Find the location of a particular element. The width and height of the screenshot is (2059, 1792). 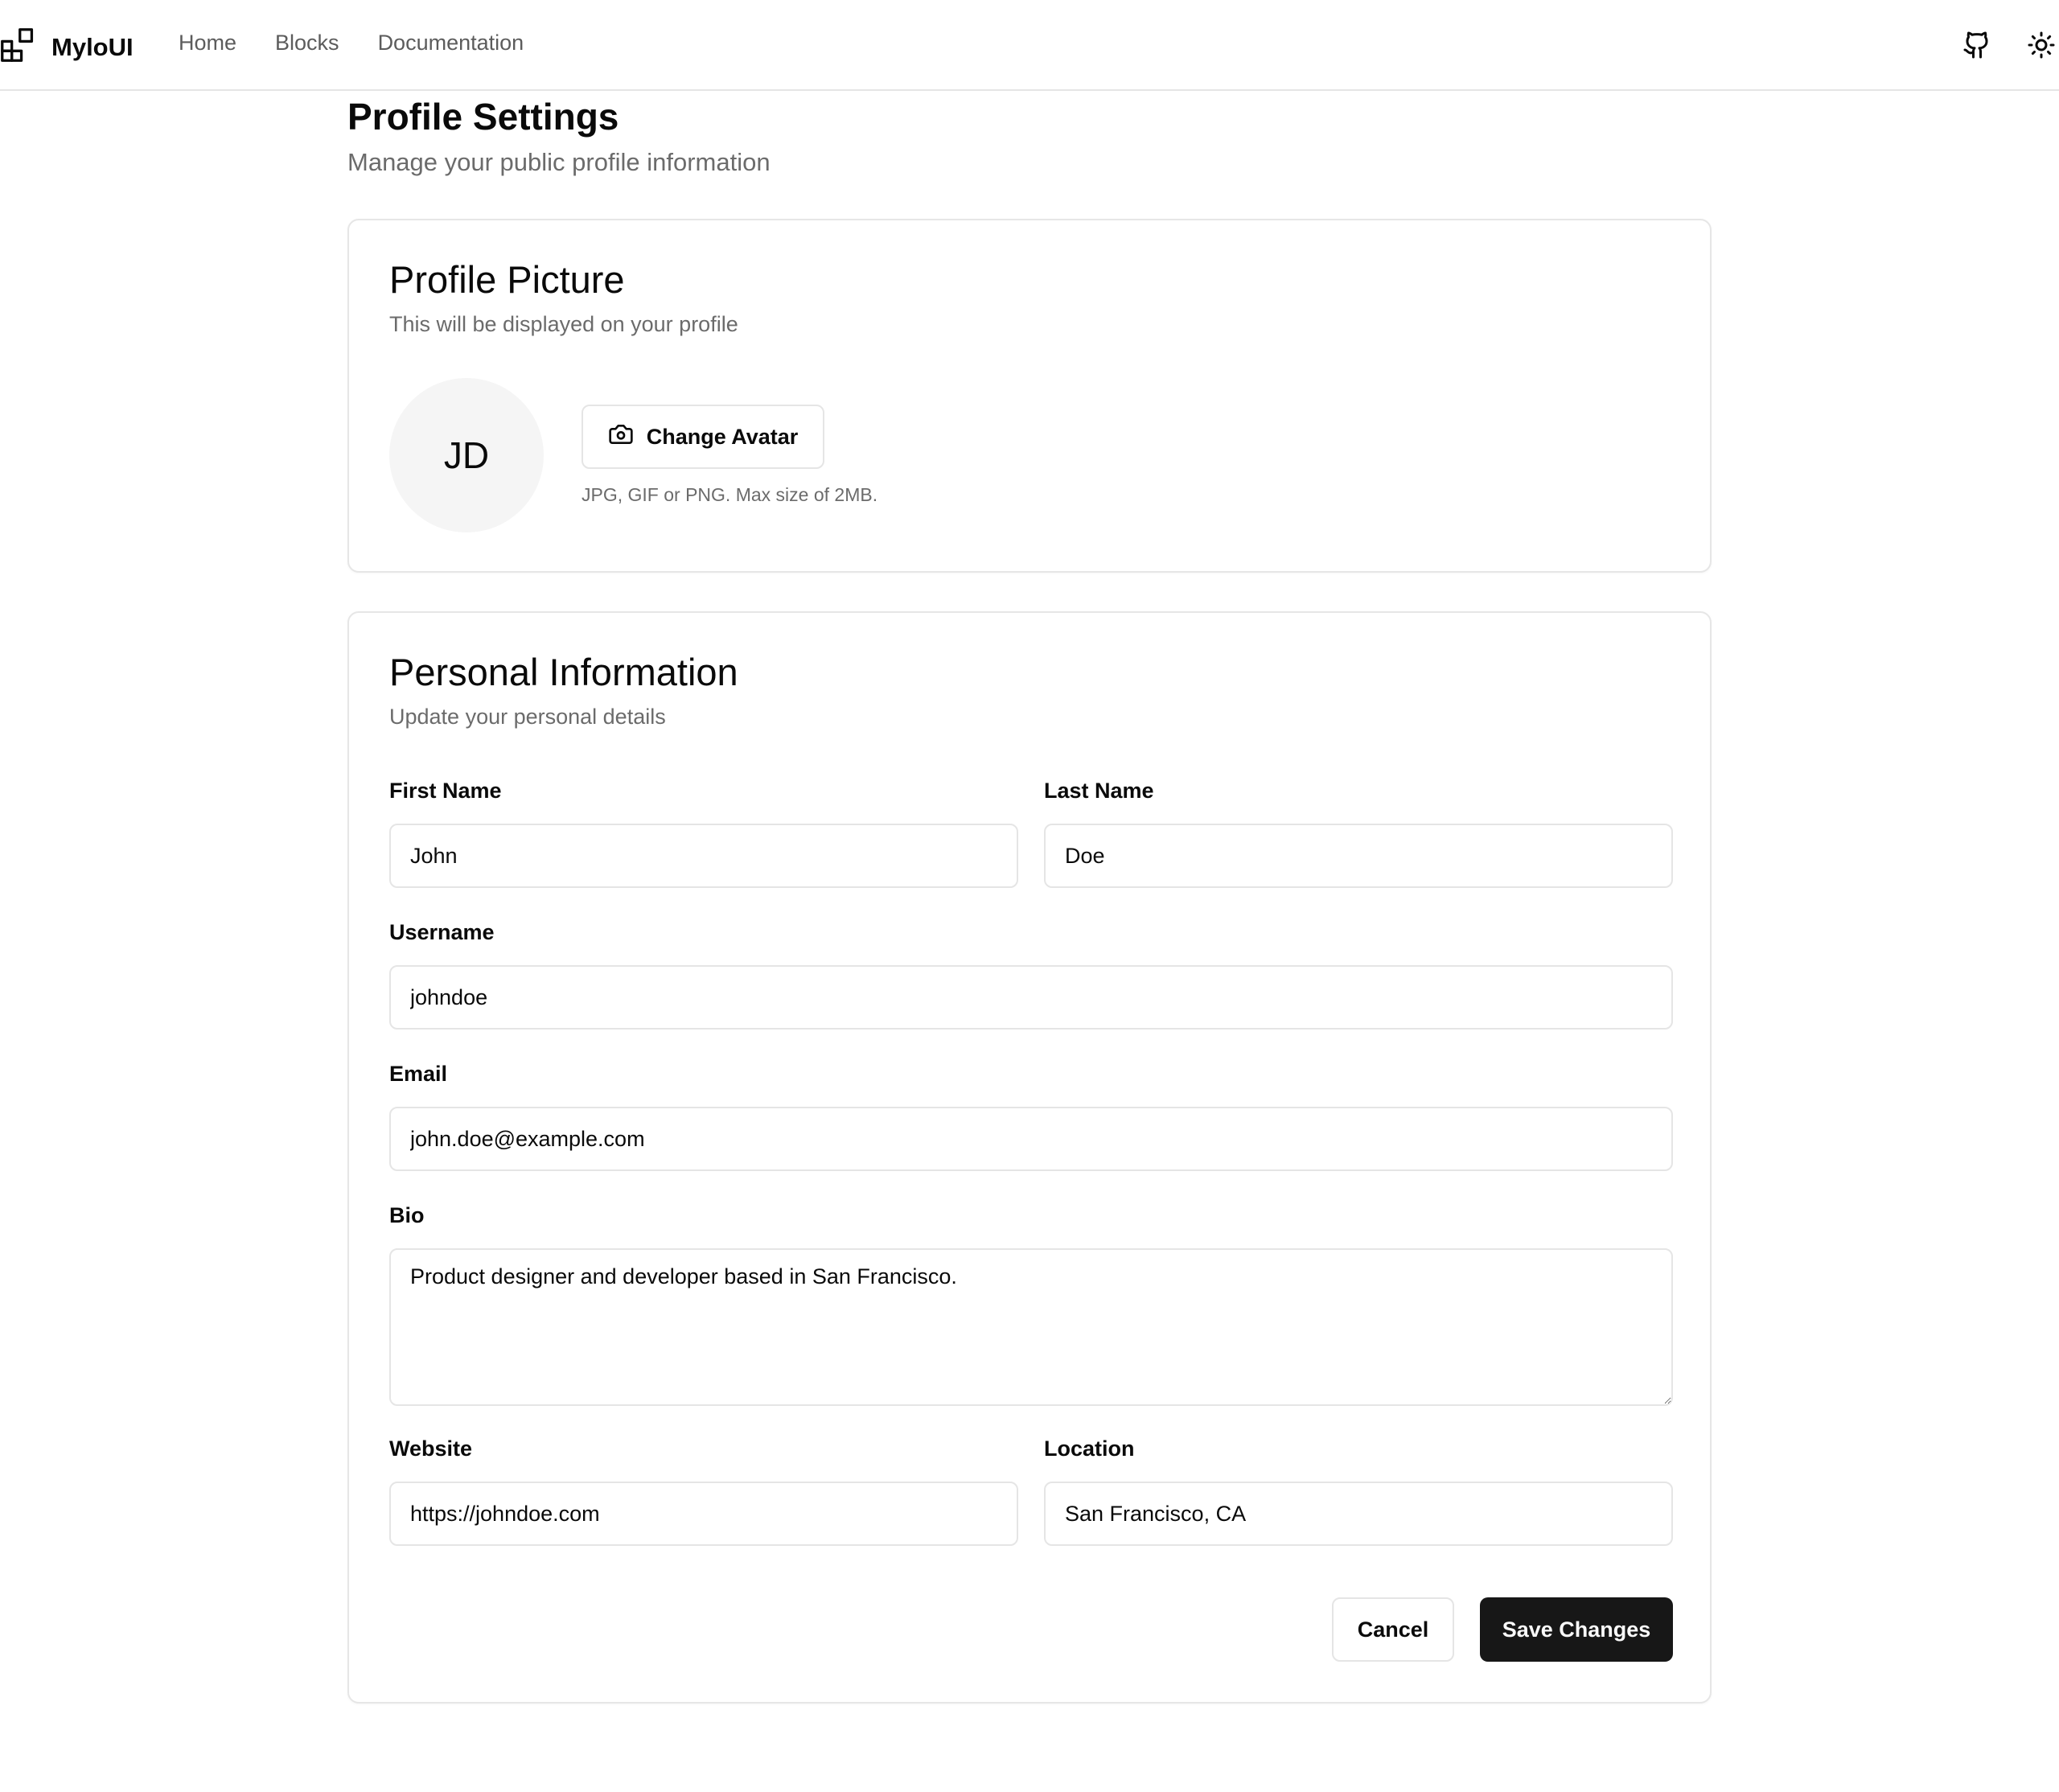

profile-picture-title: Profile Picture is located at coordinates (507, 279).